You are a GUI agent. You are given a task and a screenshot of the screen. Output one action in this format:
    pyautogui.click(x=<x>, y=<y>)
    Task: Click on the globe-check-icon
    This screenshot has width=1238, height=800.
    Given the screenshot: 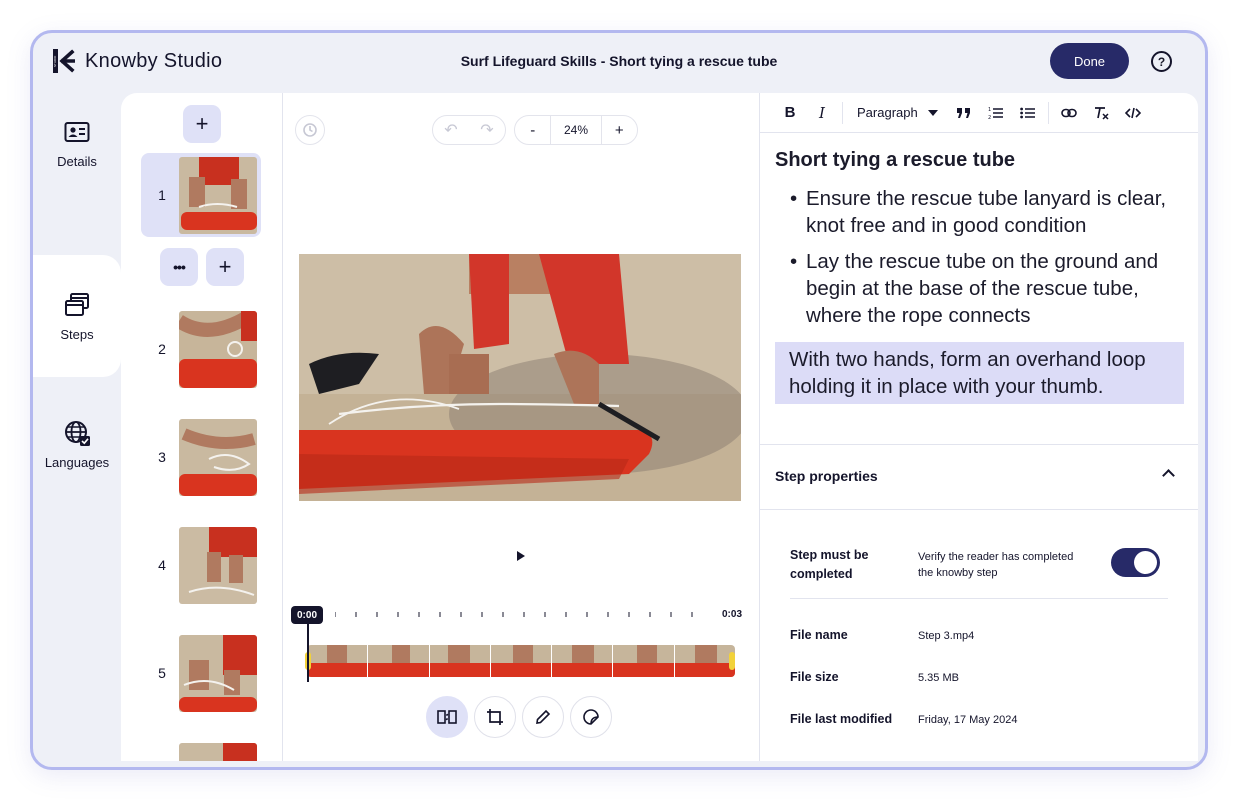 What is the action you would take?
    pyautogui.click(x=77, y=433)
    